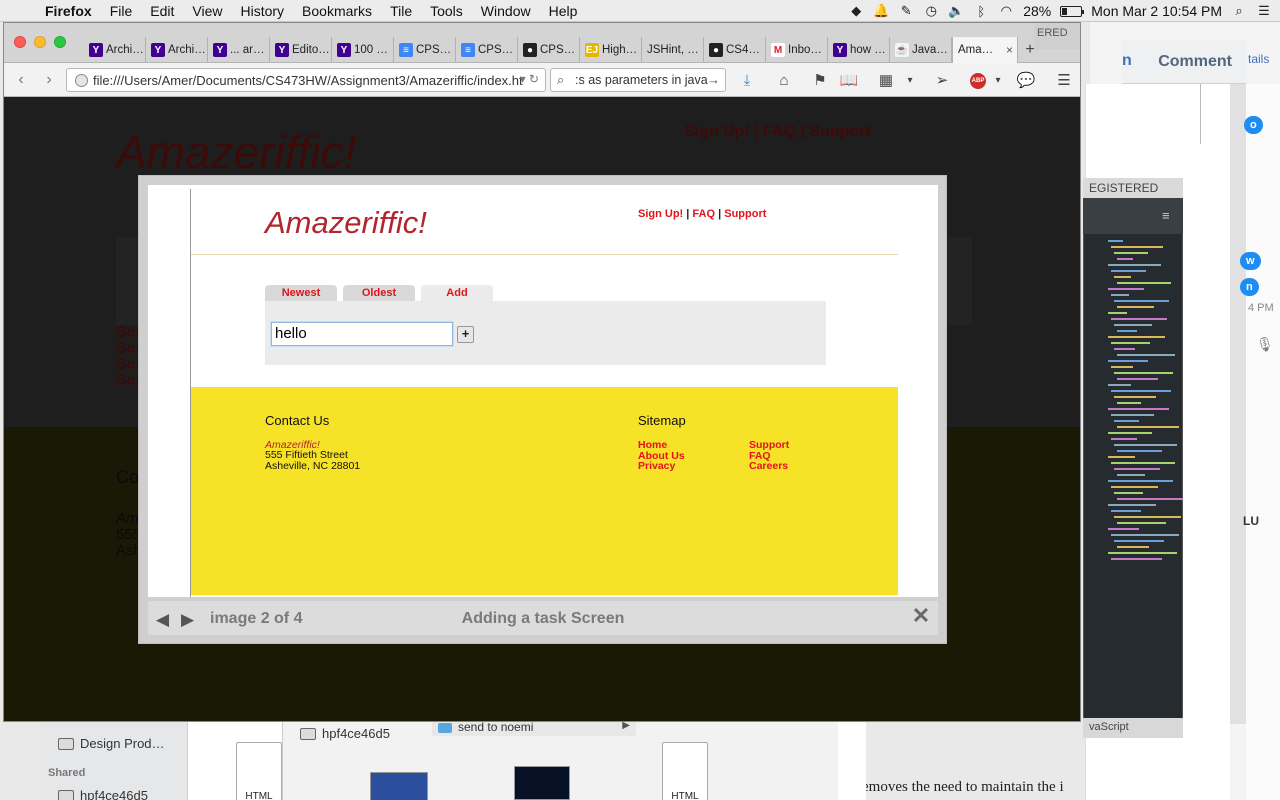 The image size is (1280, 800). Describe the element at coordinates (856, 11) in the screenshot. I see `dropbox-icon: ◆` at that location.